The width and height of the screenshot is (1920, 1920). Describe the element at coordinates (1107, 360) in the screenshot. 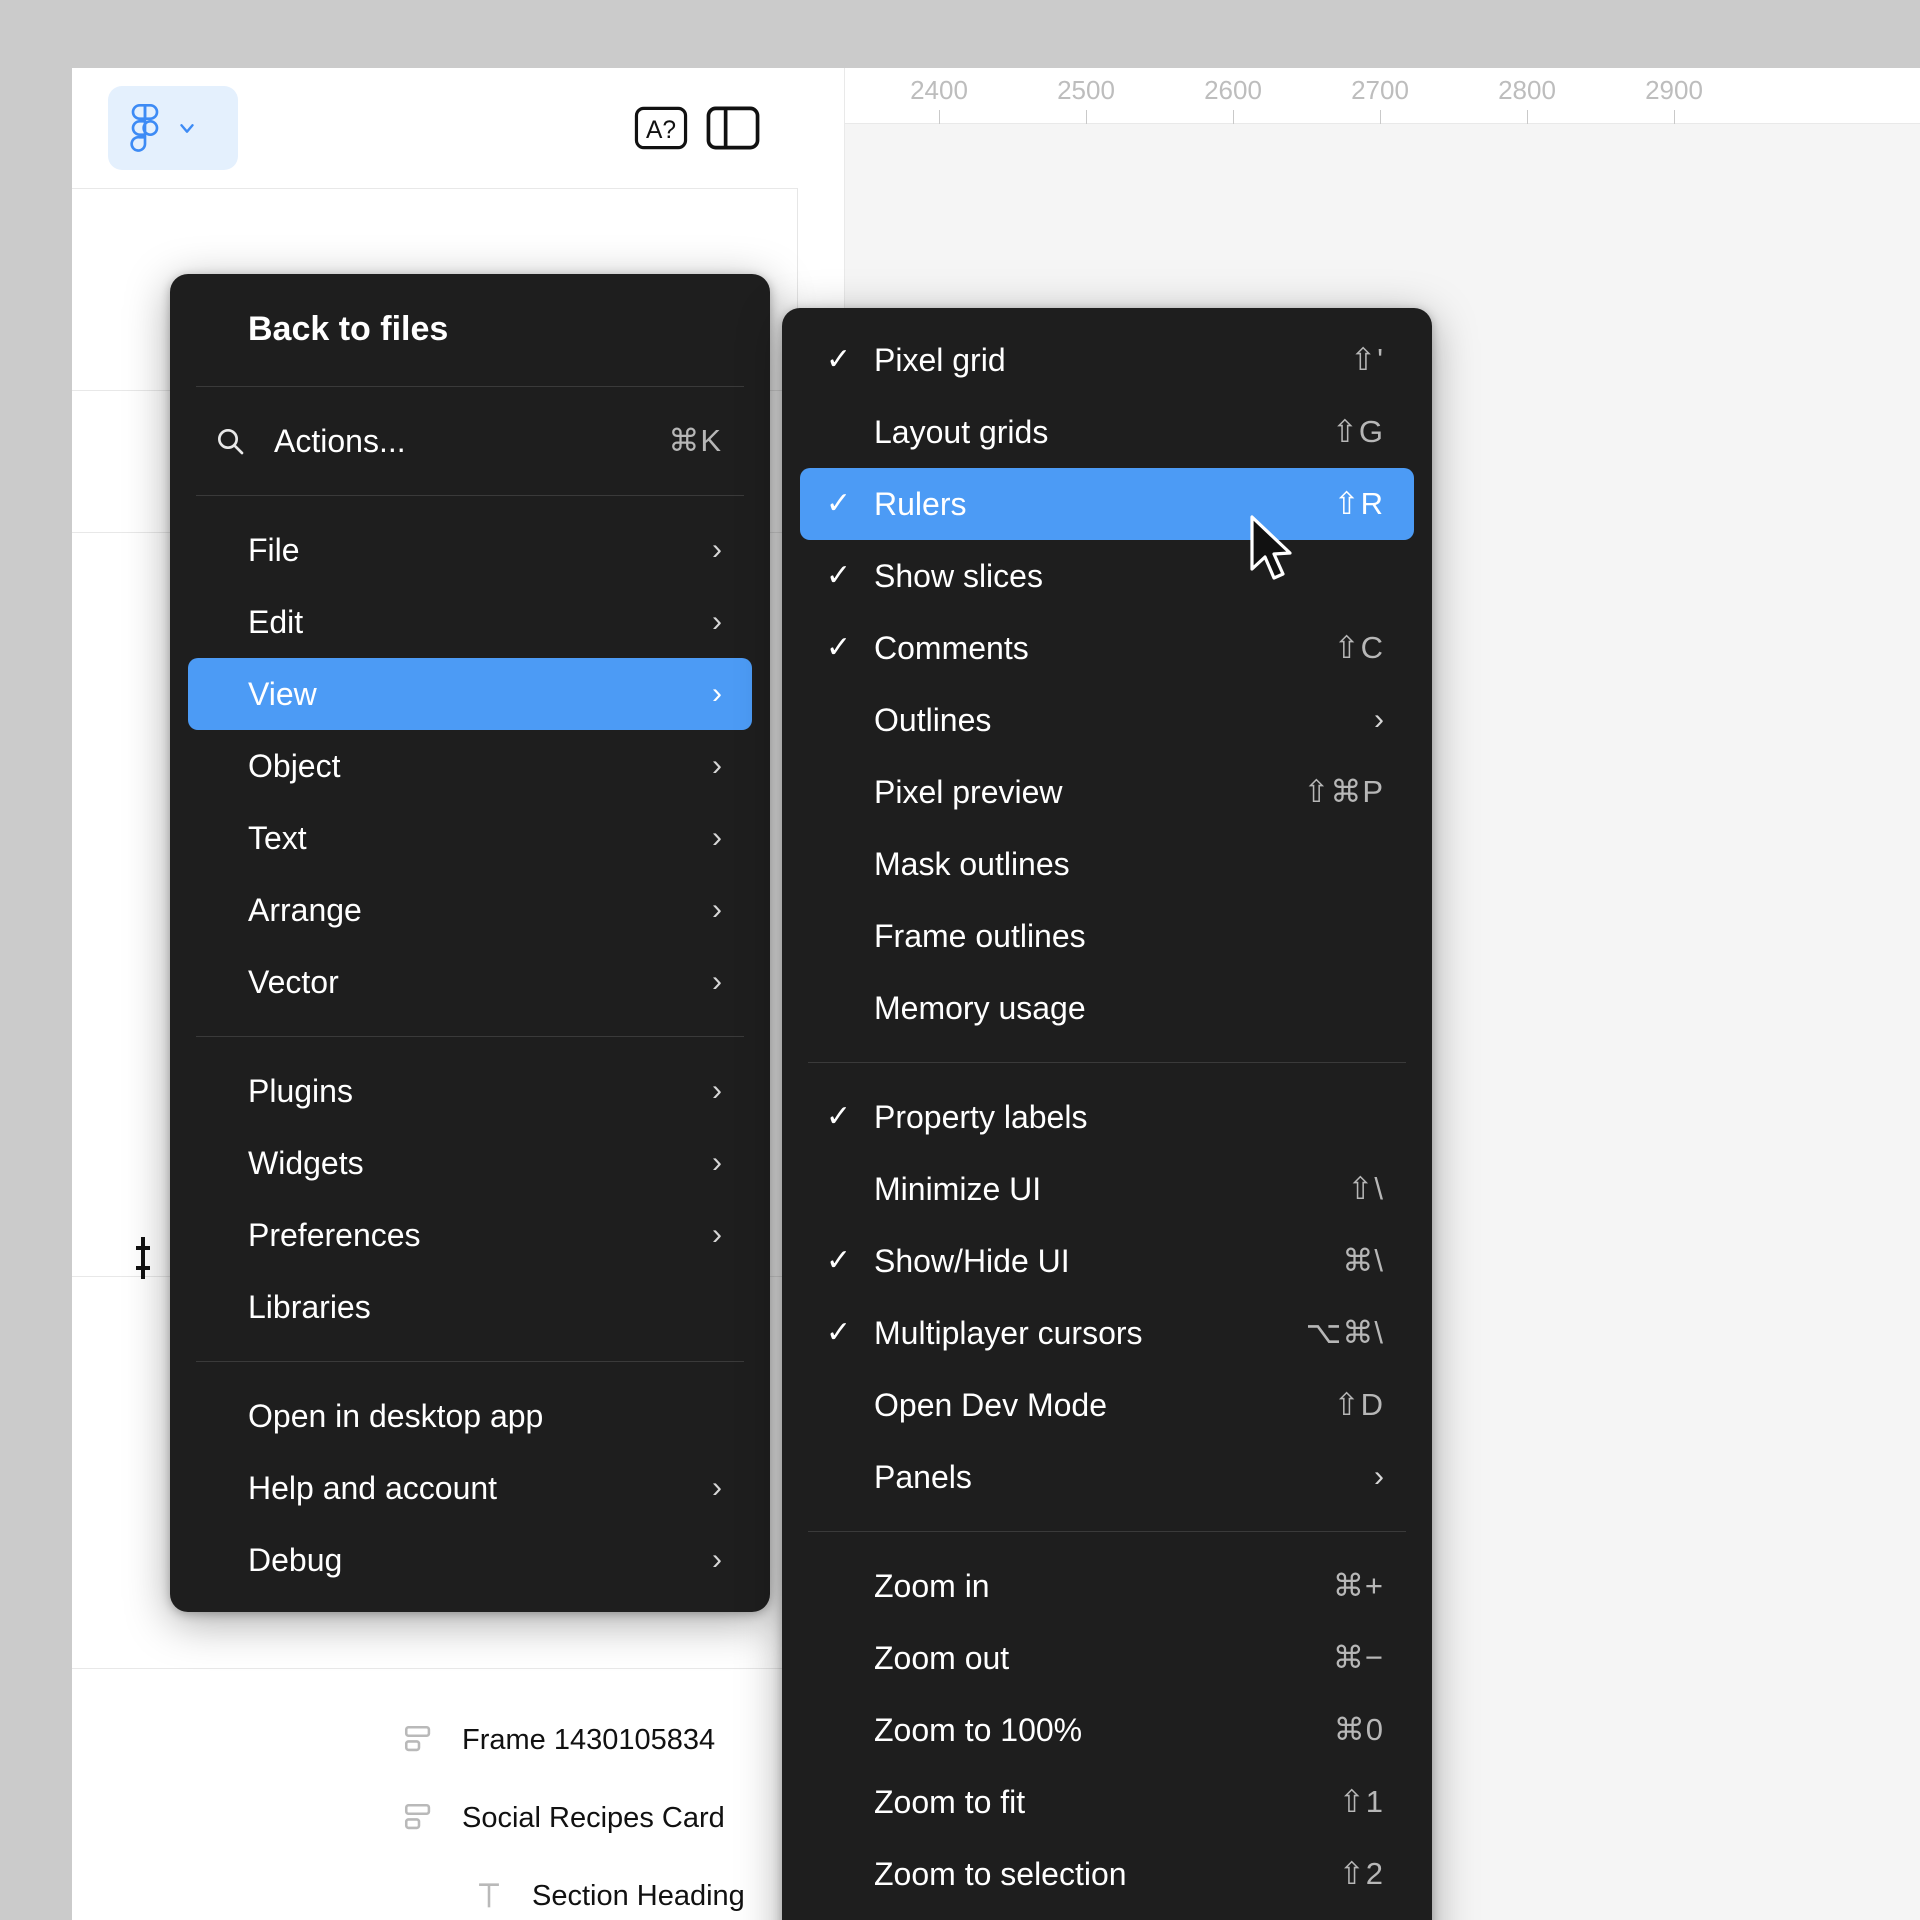

I see `menu-item-pixel-grid: ✓ Pixel grid ⇧'` at that location.